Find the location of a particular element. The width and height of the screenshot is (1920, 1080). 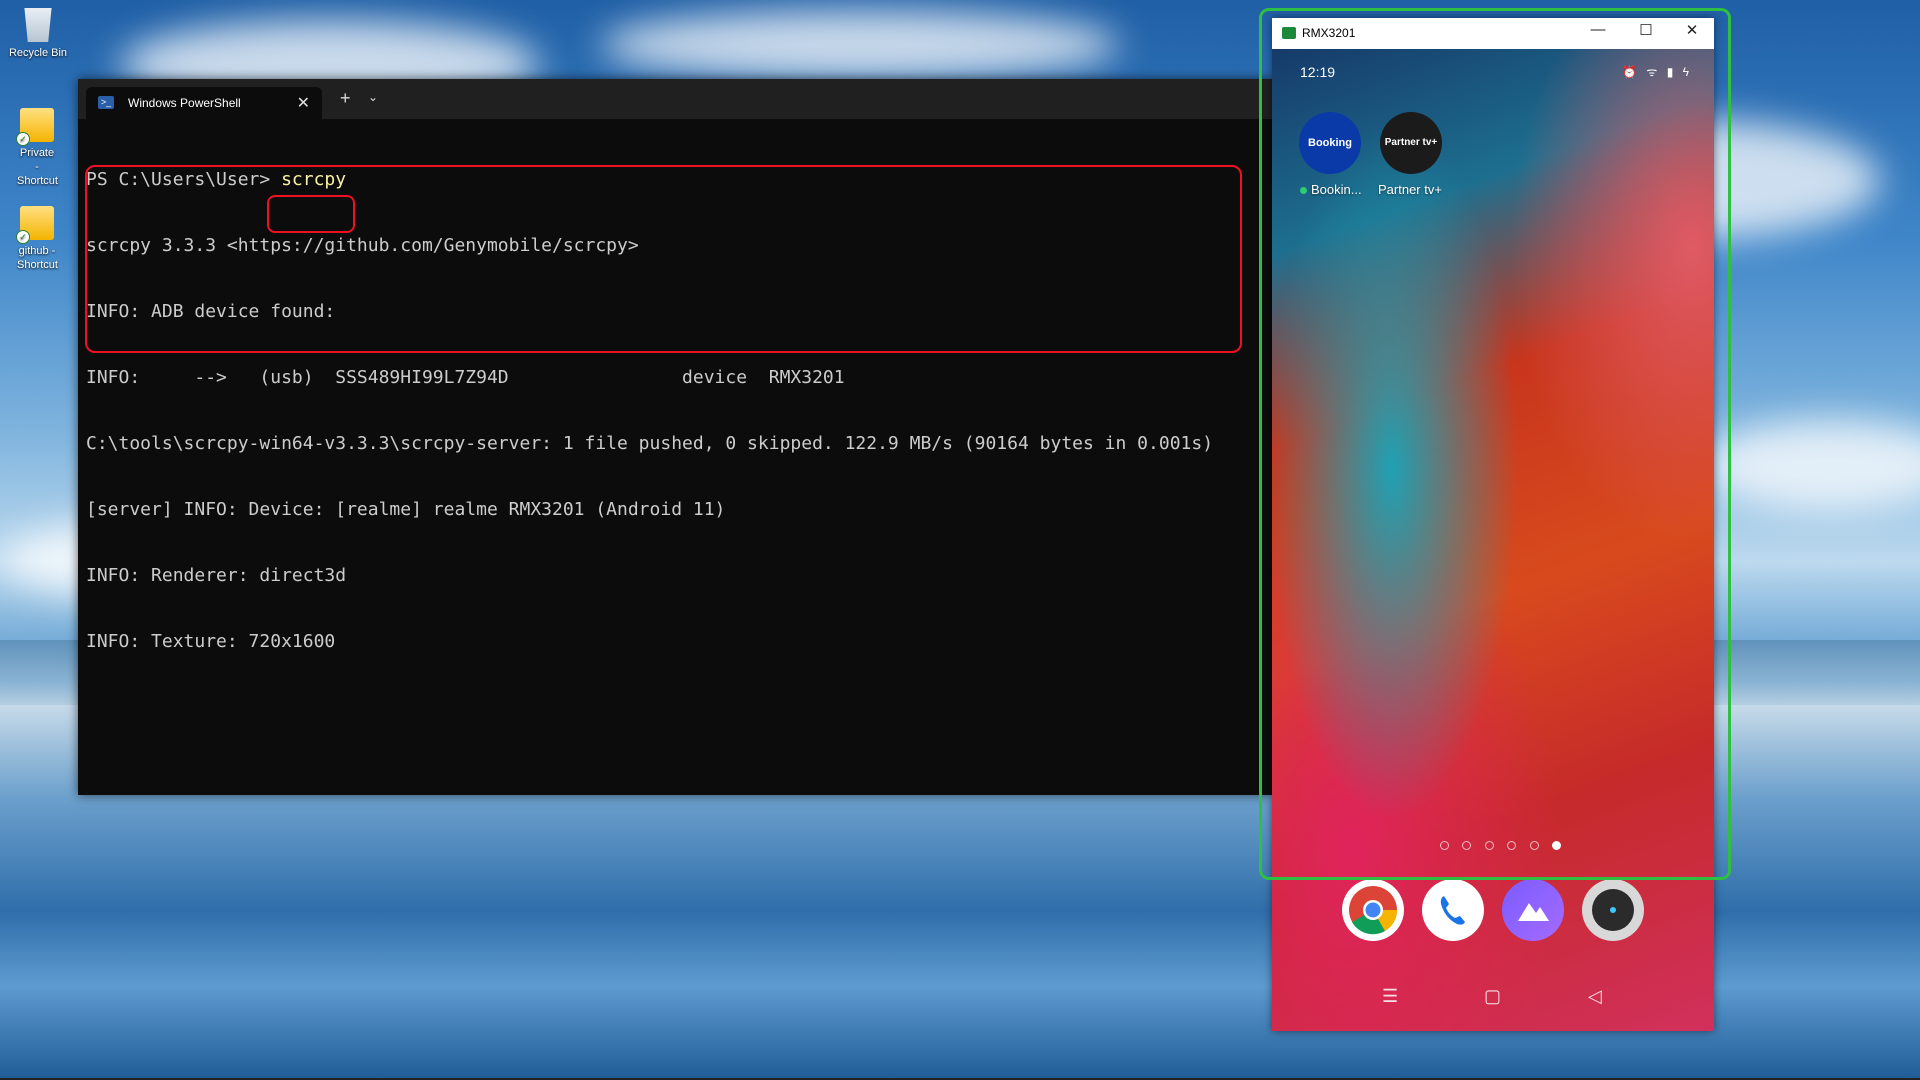

back-button: ◁ is located at coordinates (1595, 996).